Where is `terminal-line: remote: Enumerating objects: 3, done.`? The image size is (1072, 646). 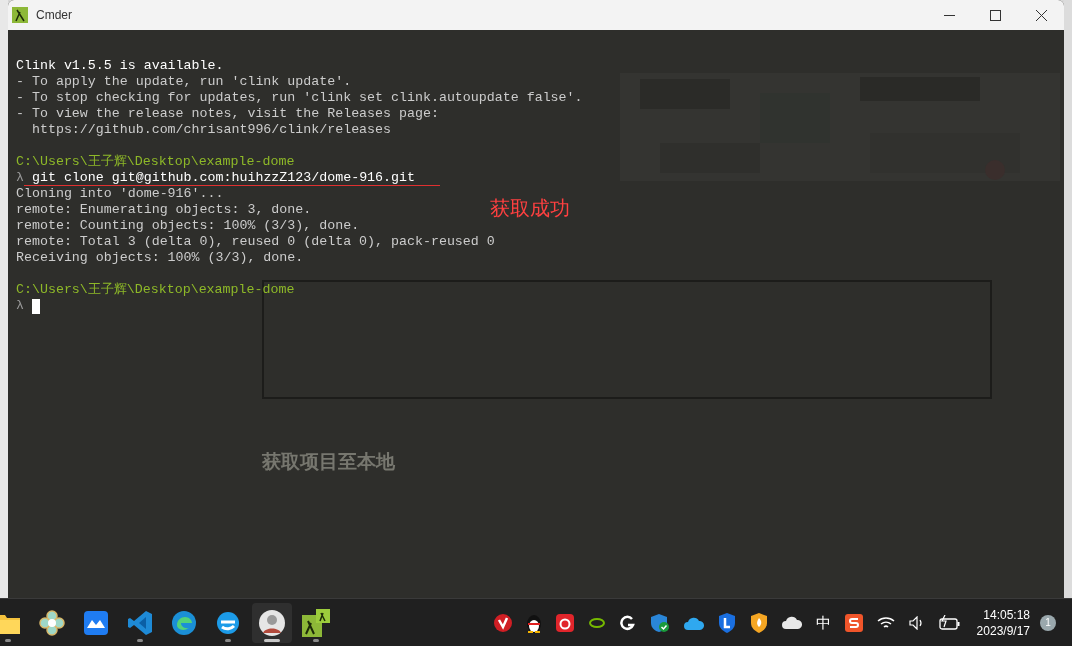
terminal-line: remote: Enumerating objects: 3, done. is located at coordinates (164, 210).